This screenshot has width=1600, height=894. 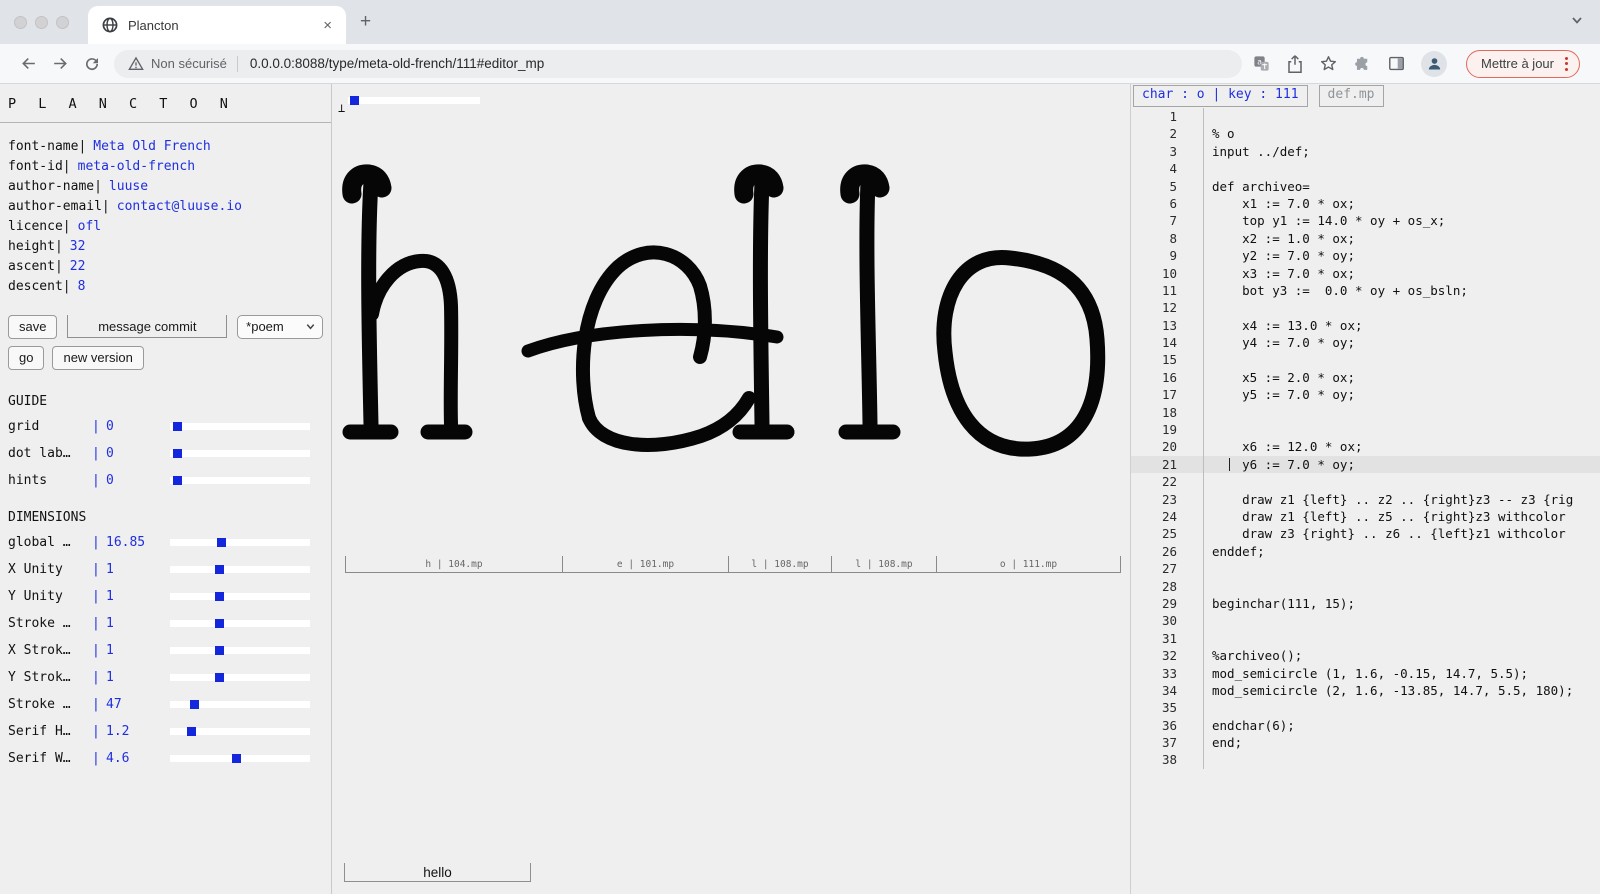 What do you see at coordinates (1402, 342) in the screenshot?
I see `code-text: y4 := 7.0 * oy;` at bounding box center [1402, 342].